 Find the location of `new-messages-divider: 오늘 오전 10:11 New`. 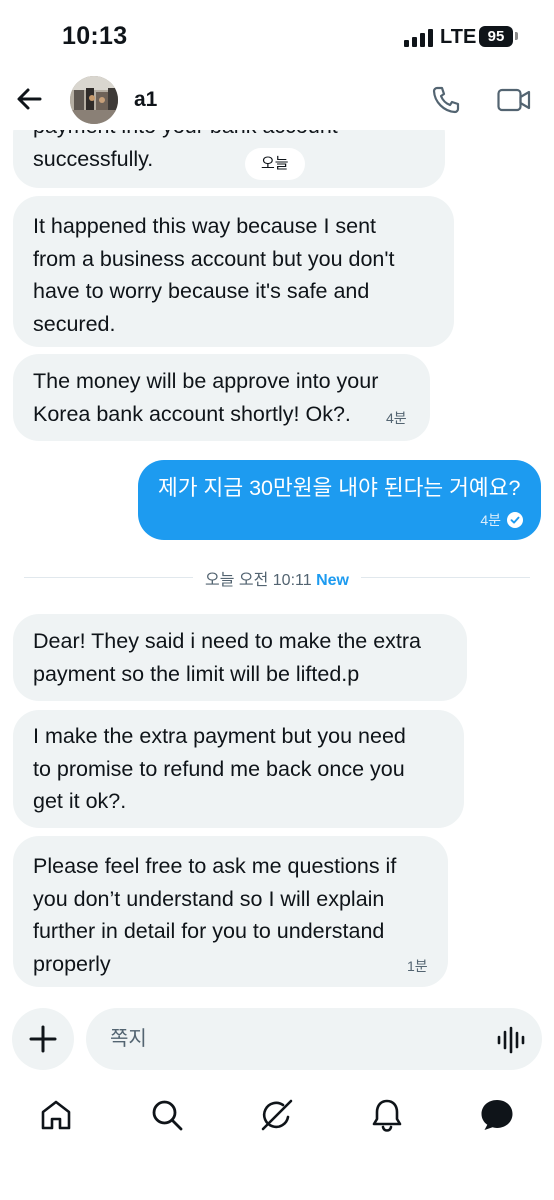

new-messages-divider: 오늘 오전 10:11 New is located at coordinates (277, 578).